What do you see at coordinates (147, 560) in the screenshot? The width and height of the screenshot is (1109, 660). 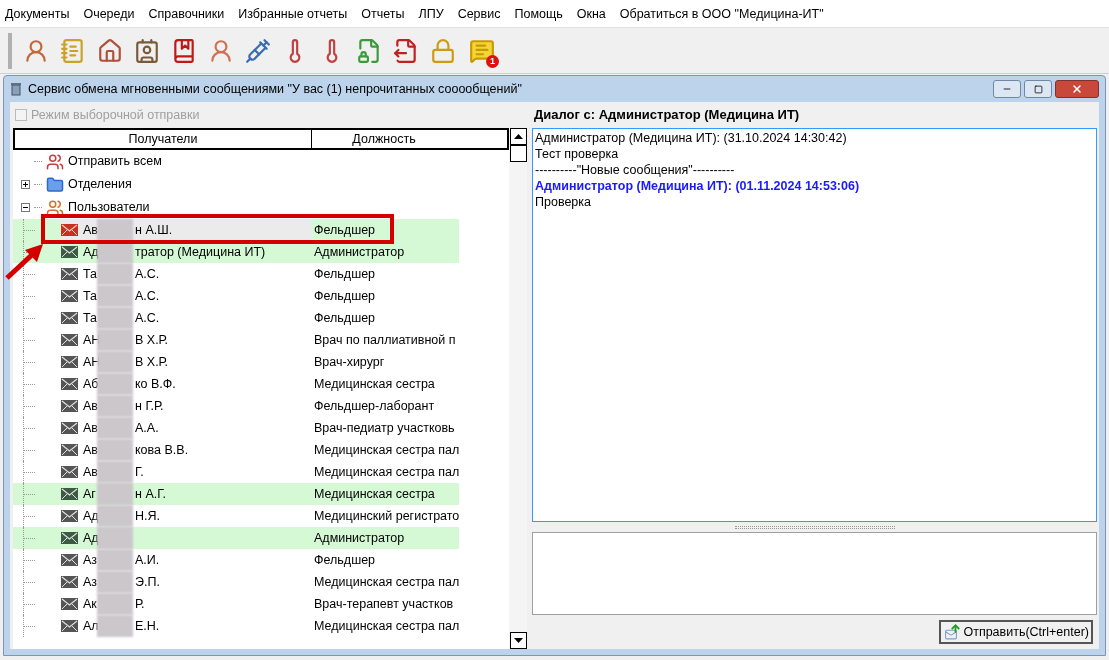 I see `user-name: А.И.` at bounding box center [147, 560].